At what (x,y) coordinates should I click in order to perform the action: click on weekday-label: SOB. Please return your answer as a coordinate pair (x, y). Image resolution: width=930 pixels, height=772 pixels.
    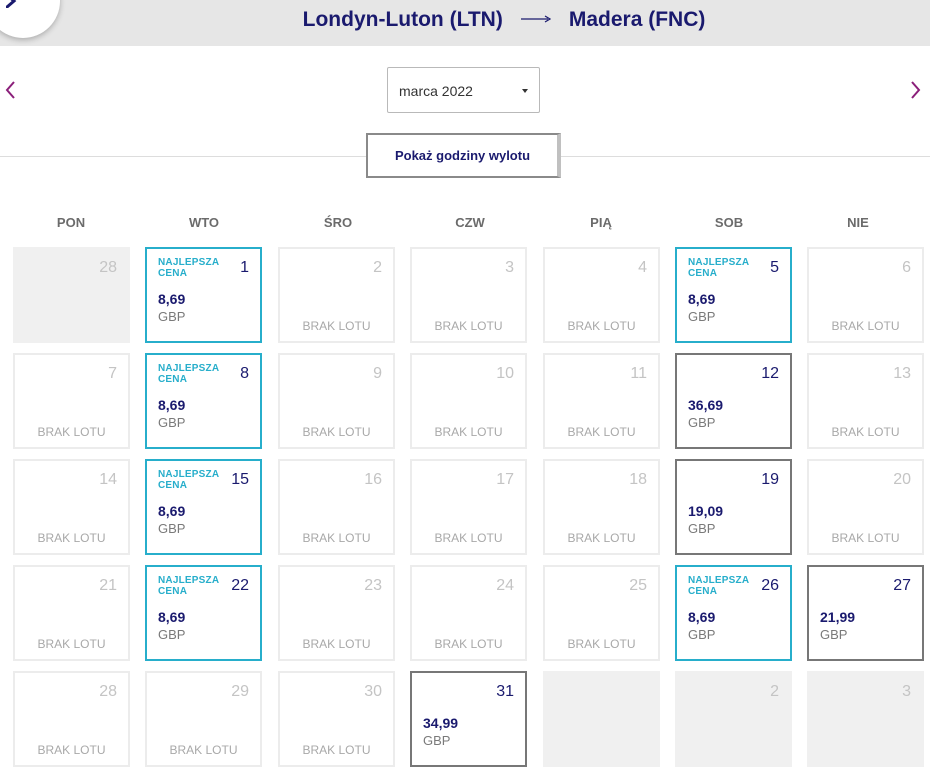
    Looking at the image, I should click on (729, 222).